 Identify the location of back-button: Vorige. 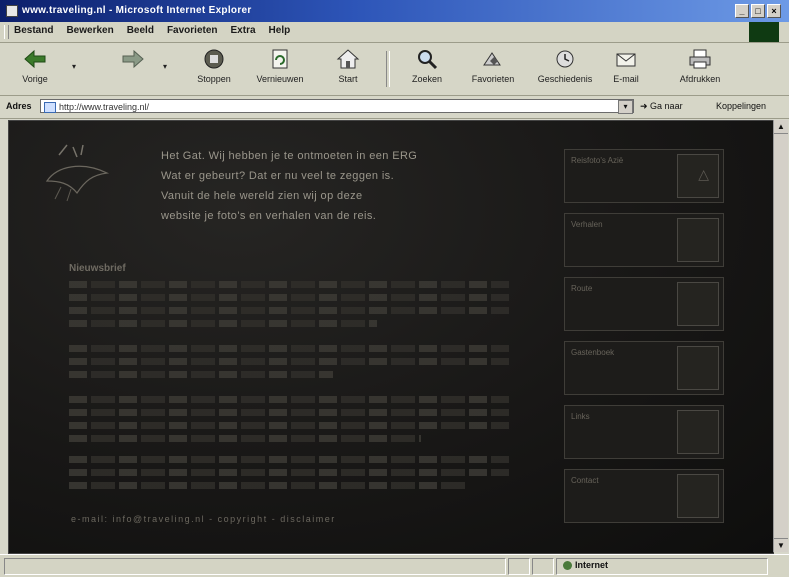
(35, 65).